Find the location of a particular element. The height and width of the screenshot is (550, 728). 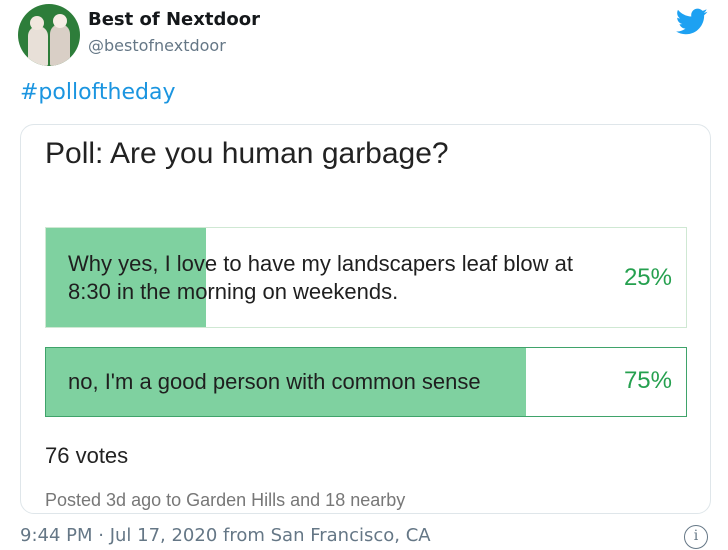

avatar-head-right is located at coordinates (60, 21).